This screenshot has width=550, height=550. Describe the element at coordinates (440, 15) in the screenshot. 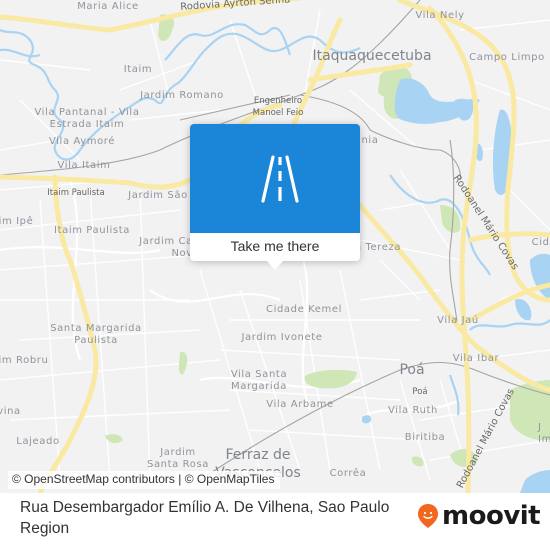

I see `place-label: Vila Nely` at that location.